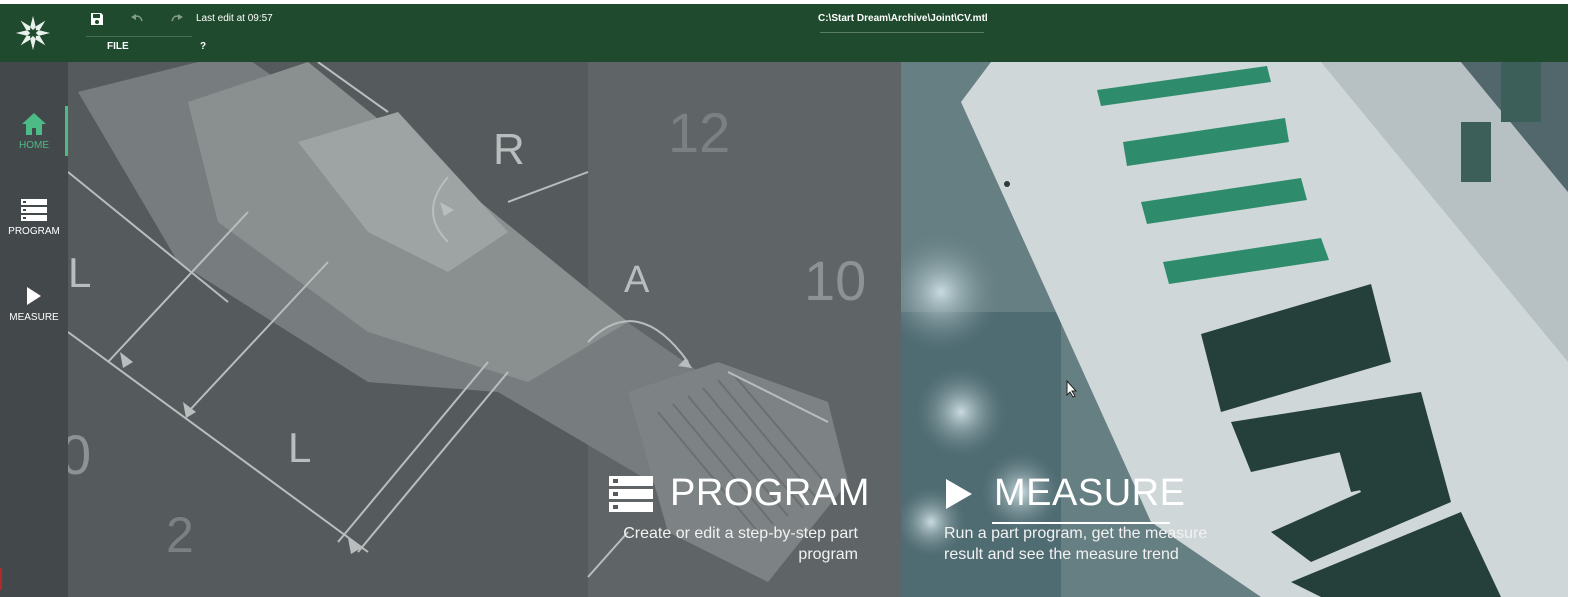 The width and height of the screenshot is (1588, 597). What do you see at coordinates (509, 149) in the screenshot?
I see `drawing-label-r: R` at bounding box center [509, 149].